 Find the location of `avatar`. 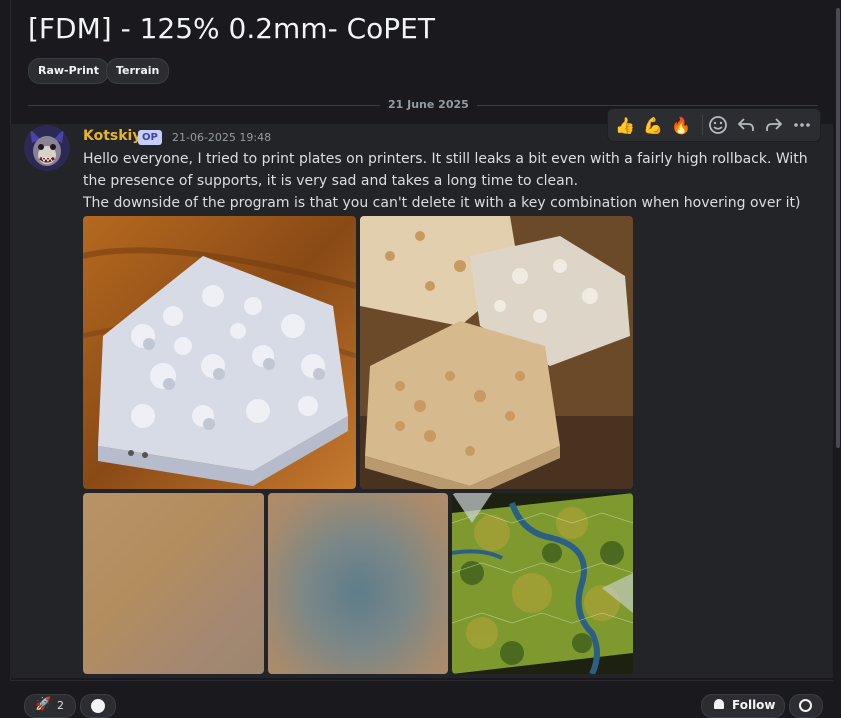

avatar is located at coordinates (47, 148).